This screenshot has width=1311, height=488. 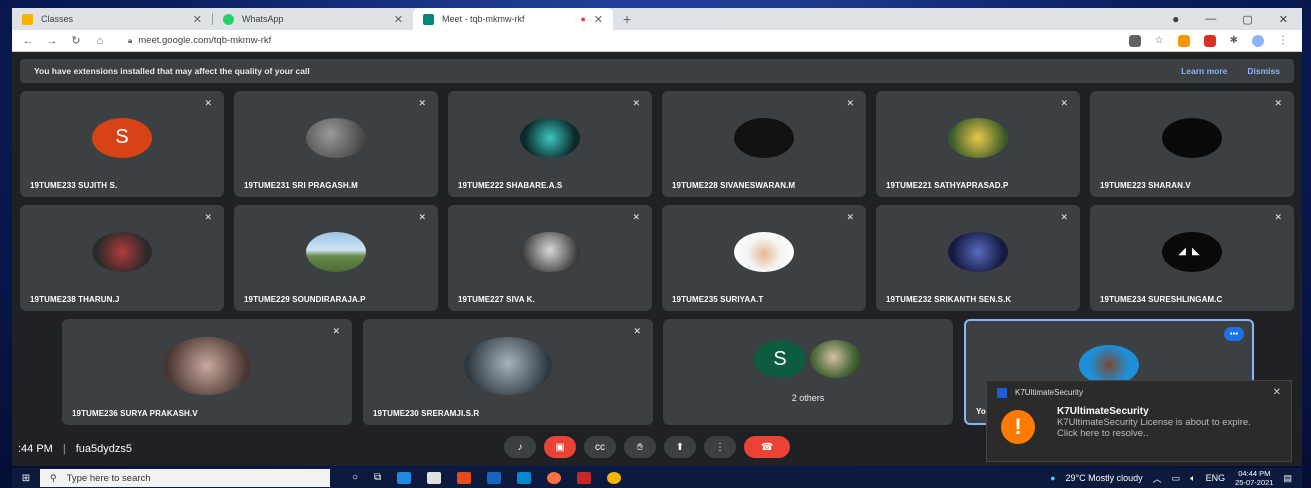 I want to click on participant-name: 19TUME221 SATHYAPRASAD.P, so click(x=947, y=185).